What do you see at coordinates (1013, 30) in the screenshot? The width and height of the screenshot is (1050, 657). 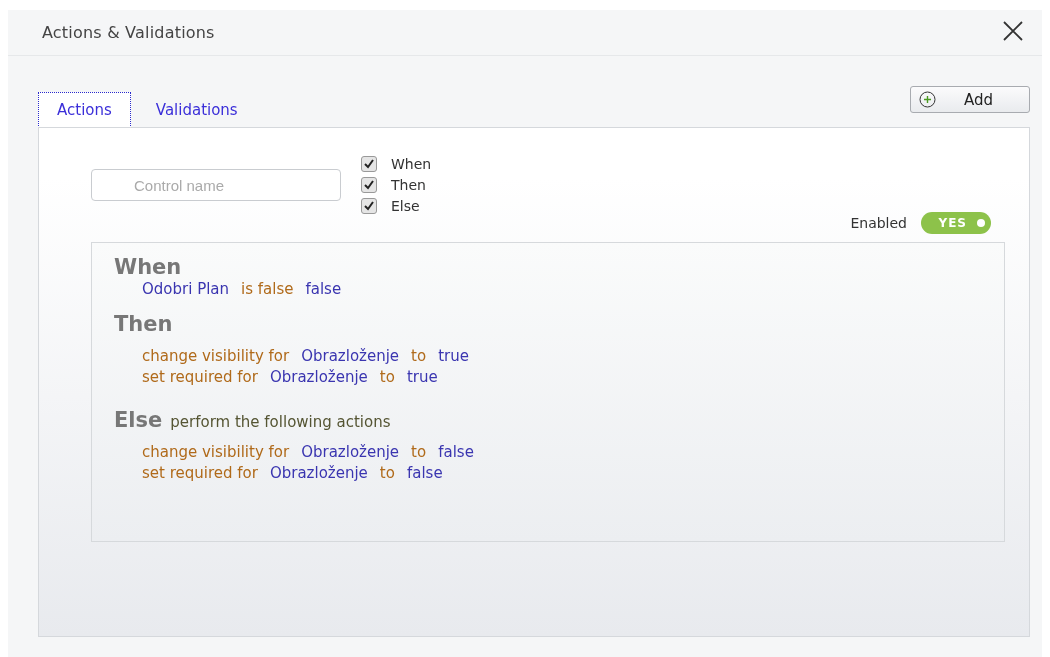 I see `close-icon` at bounding box center [1013, 30].